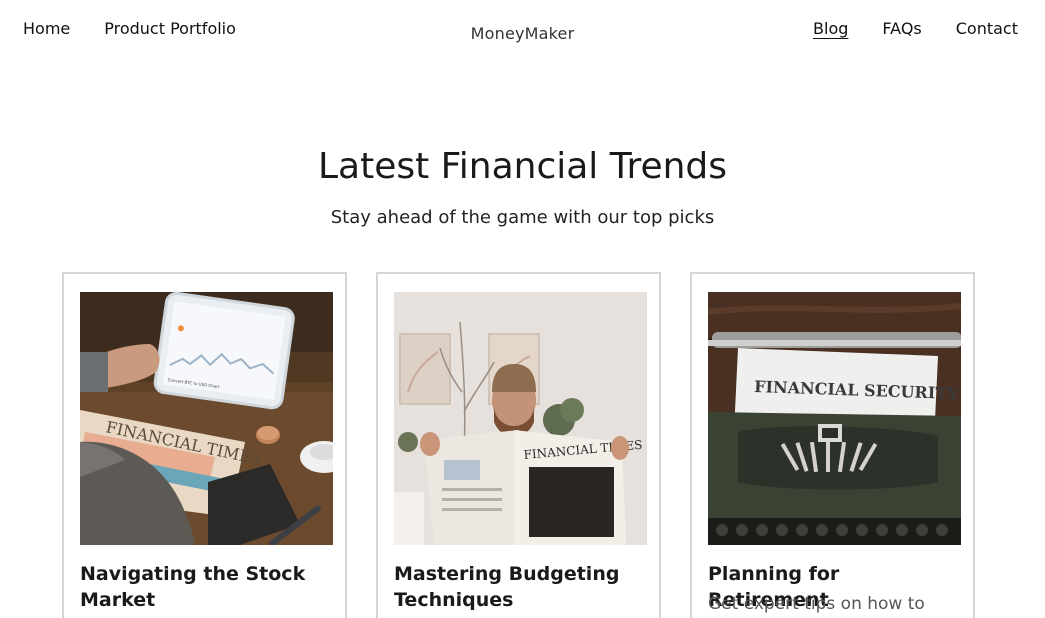 This screenshot has height=618, width=1045. What do you see at coordinates (520, 418) in the screenshot?
I see `card-image-man-reading-newspaper: FINANCIAL TIMES` at bounding box center [520, 418].